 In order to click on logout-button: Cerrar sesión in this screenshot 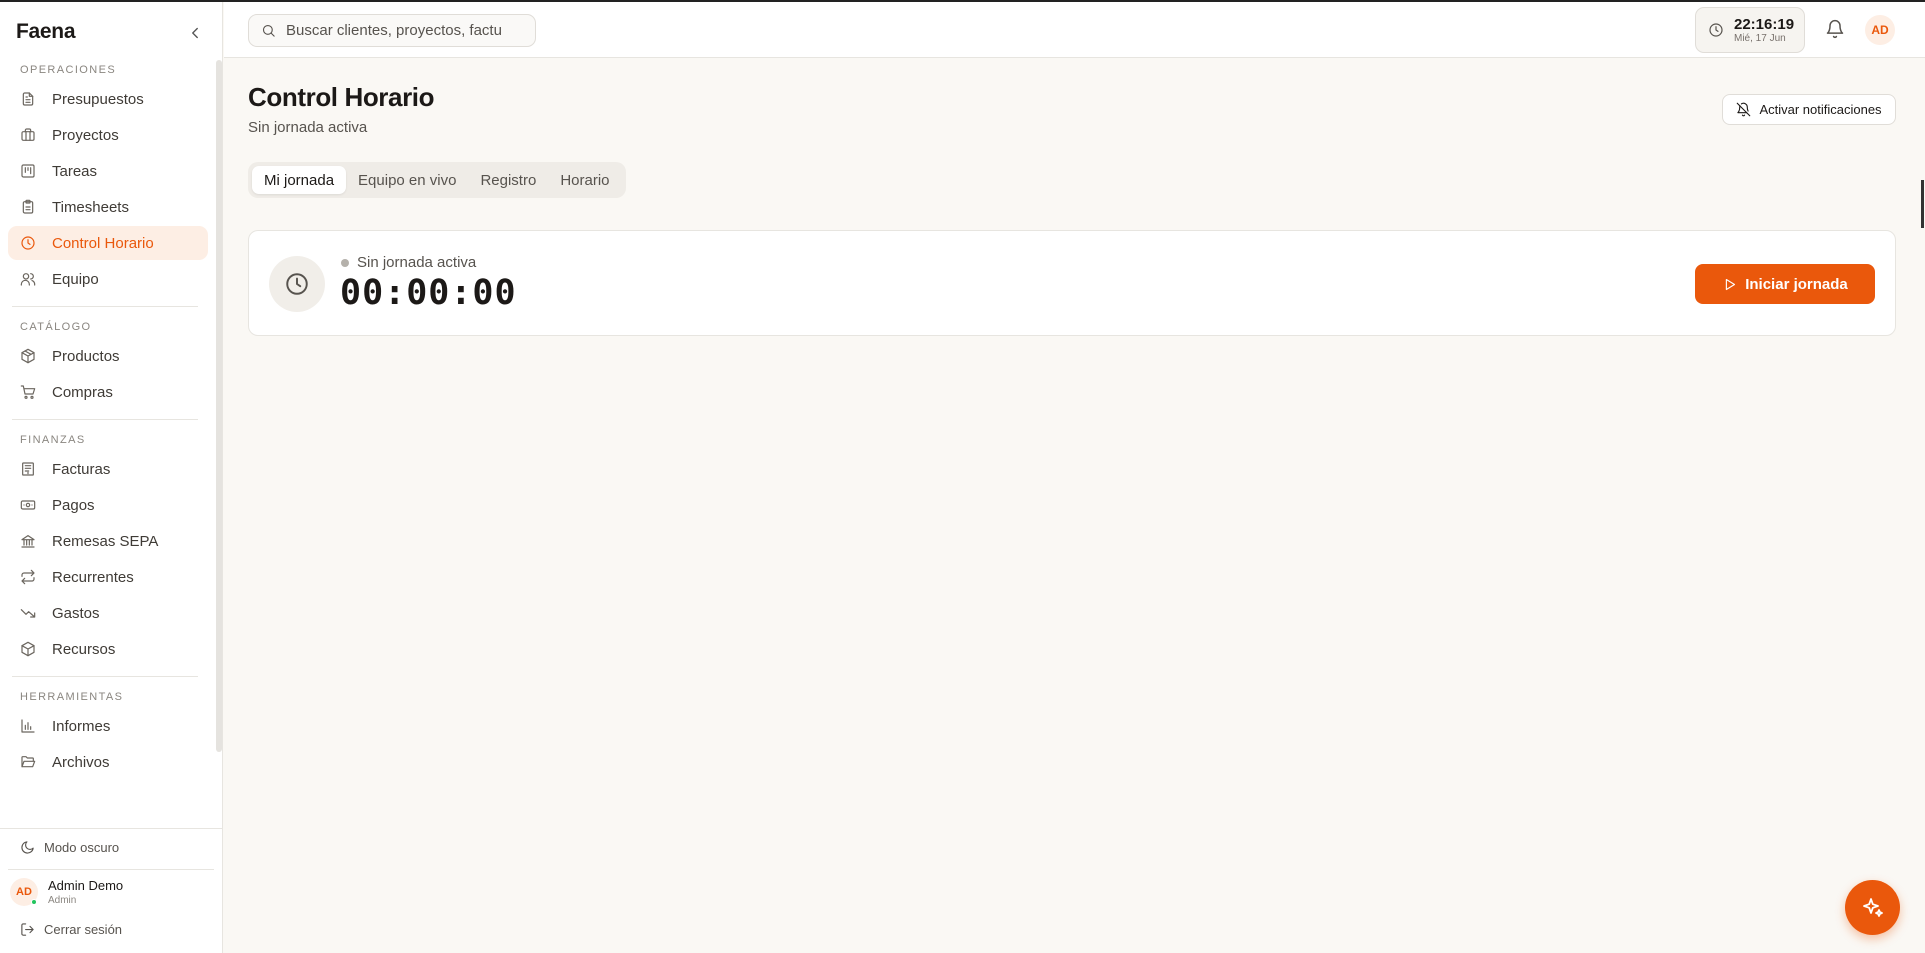, I will do `click(71, 929)`.